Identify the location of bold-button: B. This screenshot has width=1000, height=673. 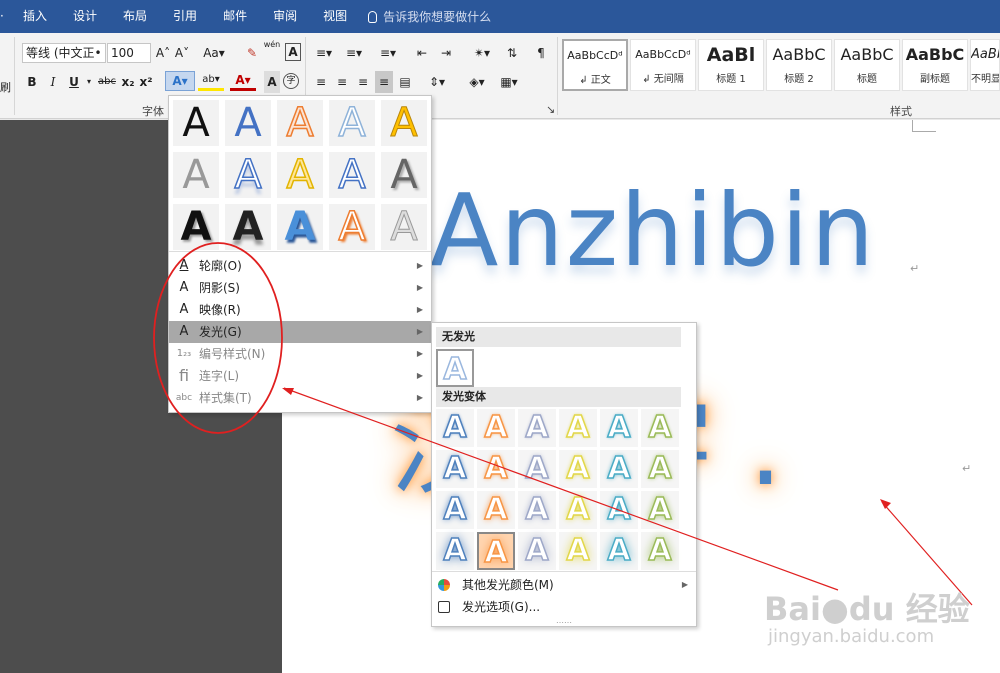
(32, 82).